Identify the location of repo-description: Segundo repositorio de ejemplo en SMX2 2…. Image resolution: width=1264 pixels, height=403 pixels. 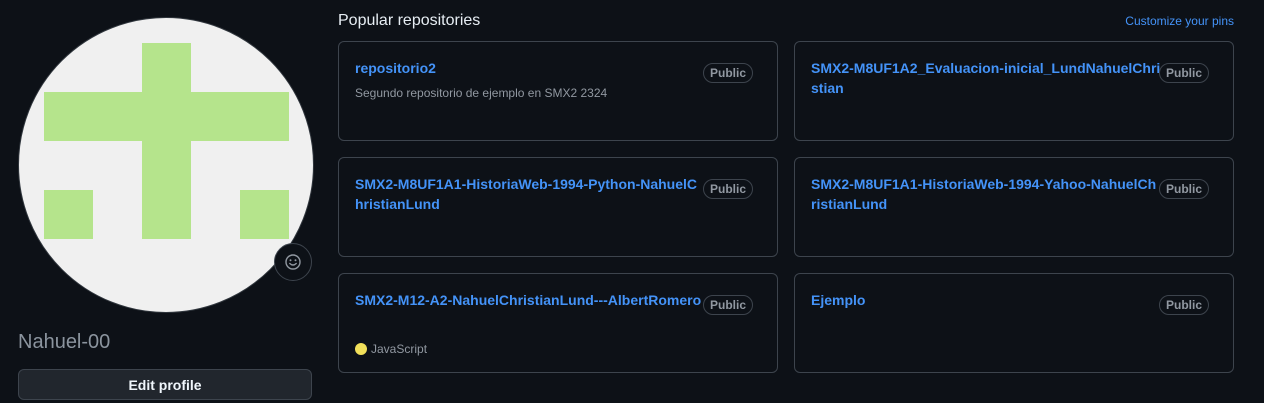
(481, 93).